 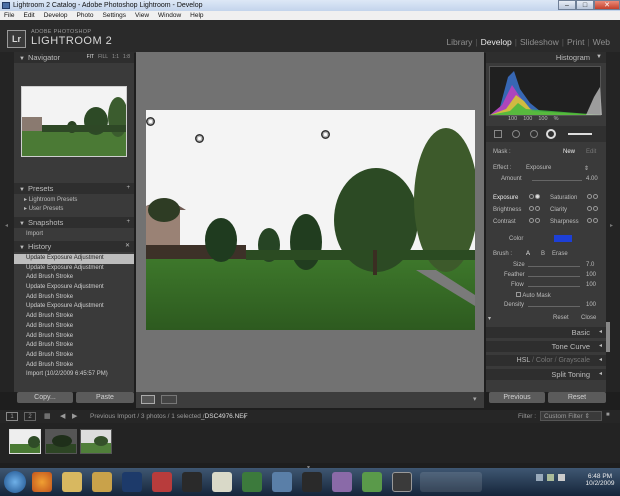 I want to click on module-slideshow: Slideshow, so click(x=539, y=42).